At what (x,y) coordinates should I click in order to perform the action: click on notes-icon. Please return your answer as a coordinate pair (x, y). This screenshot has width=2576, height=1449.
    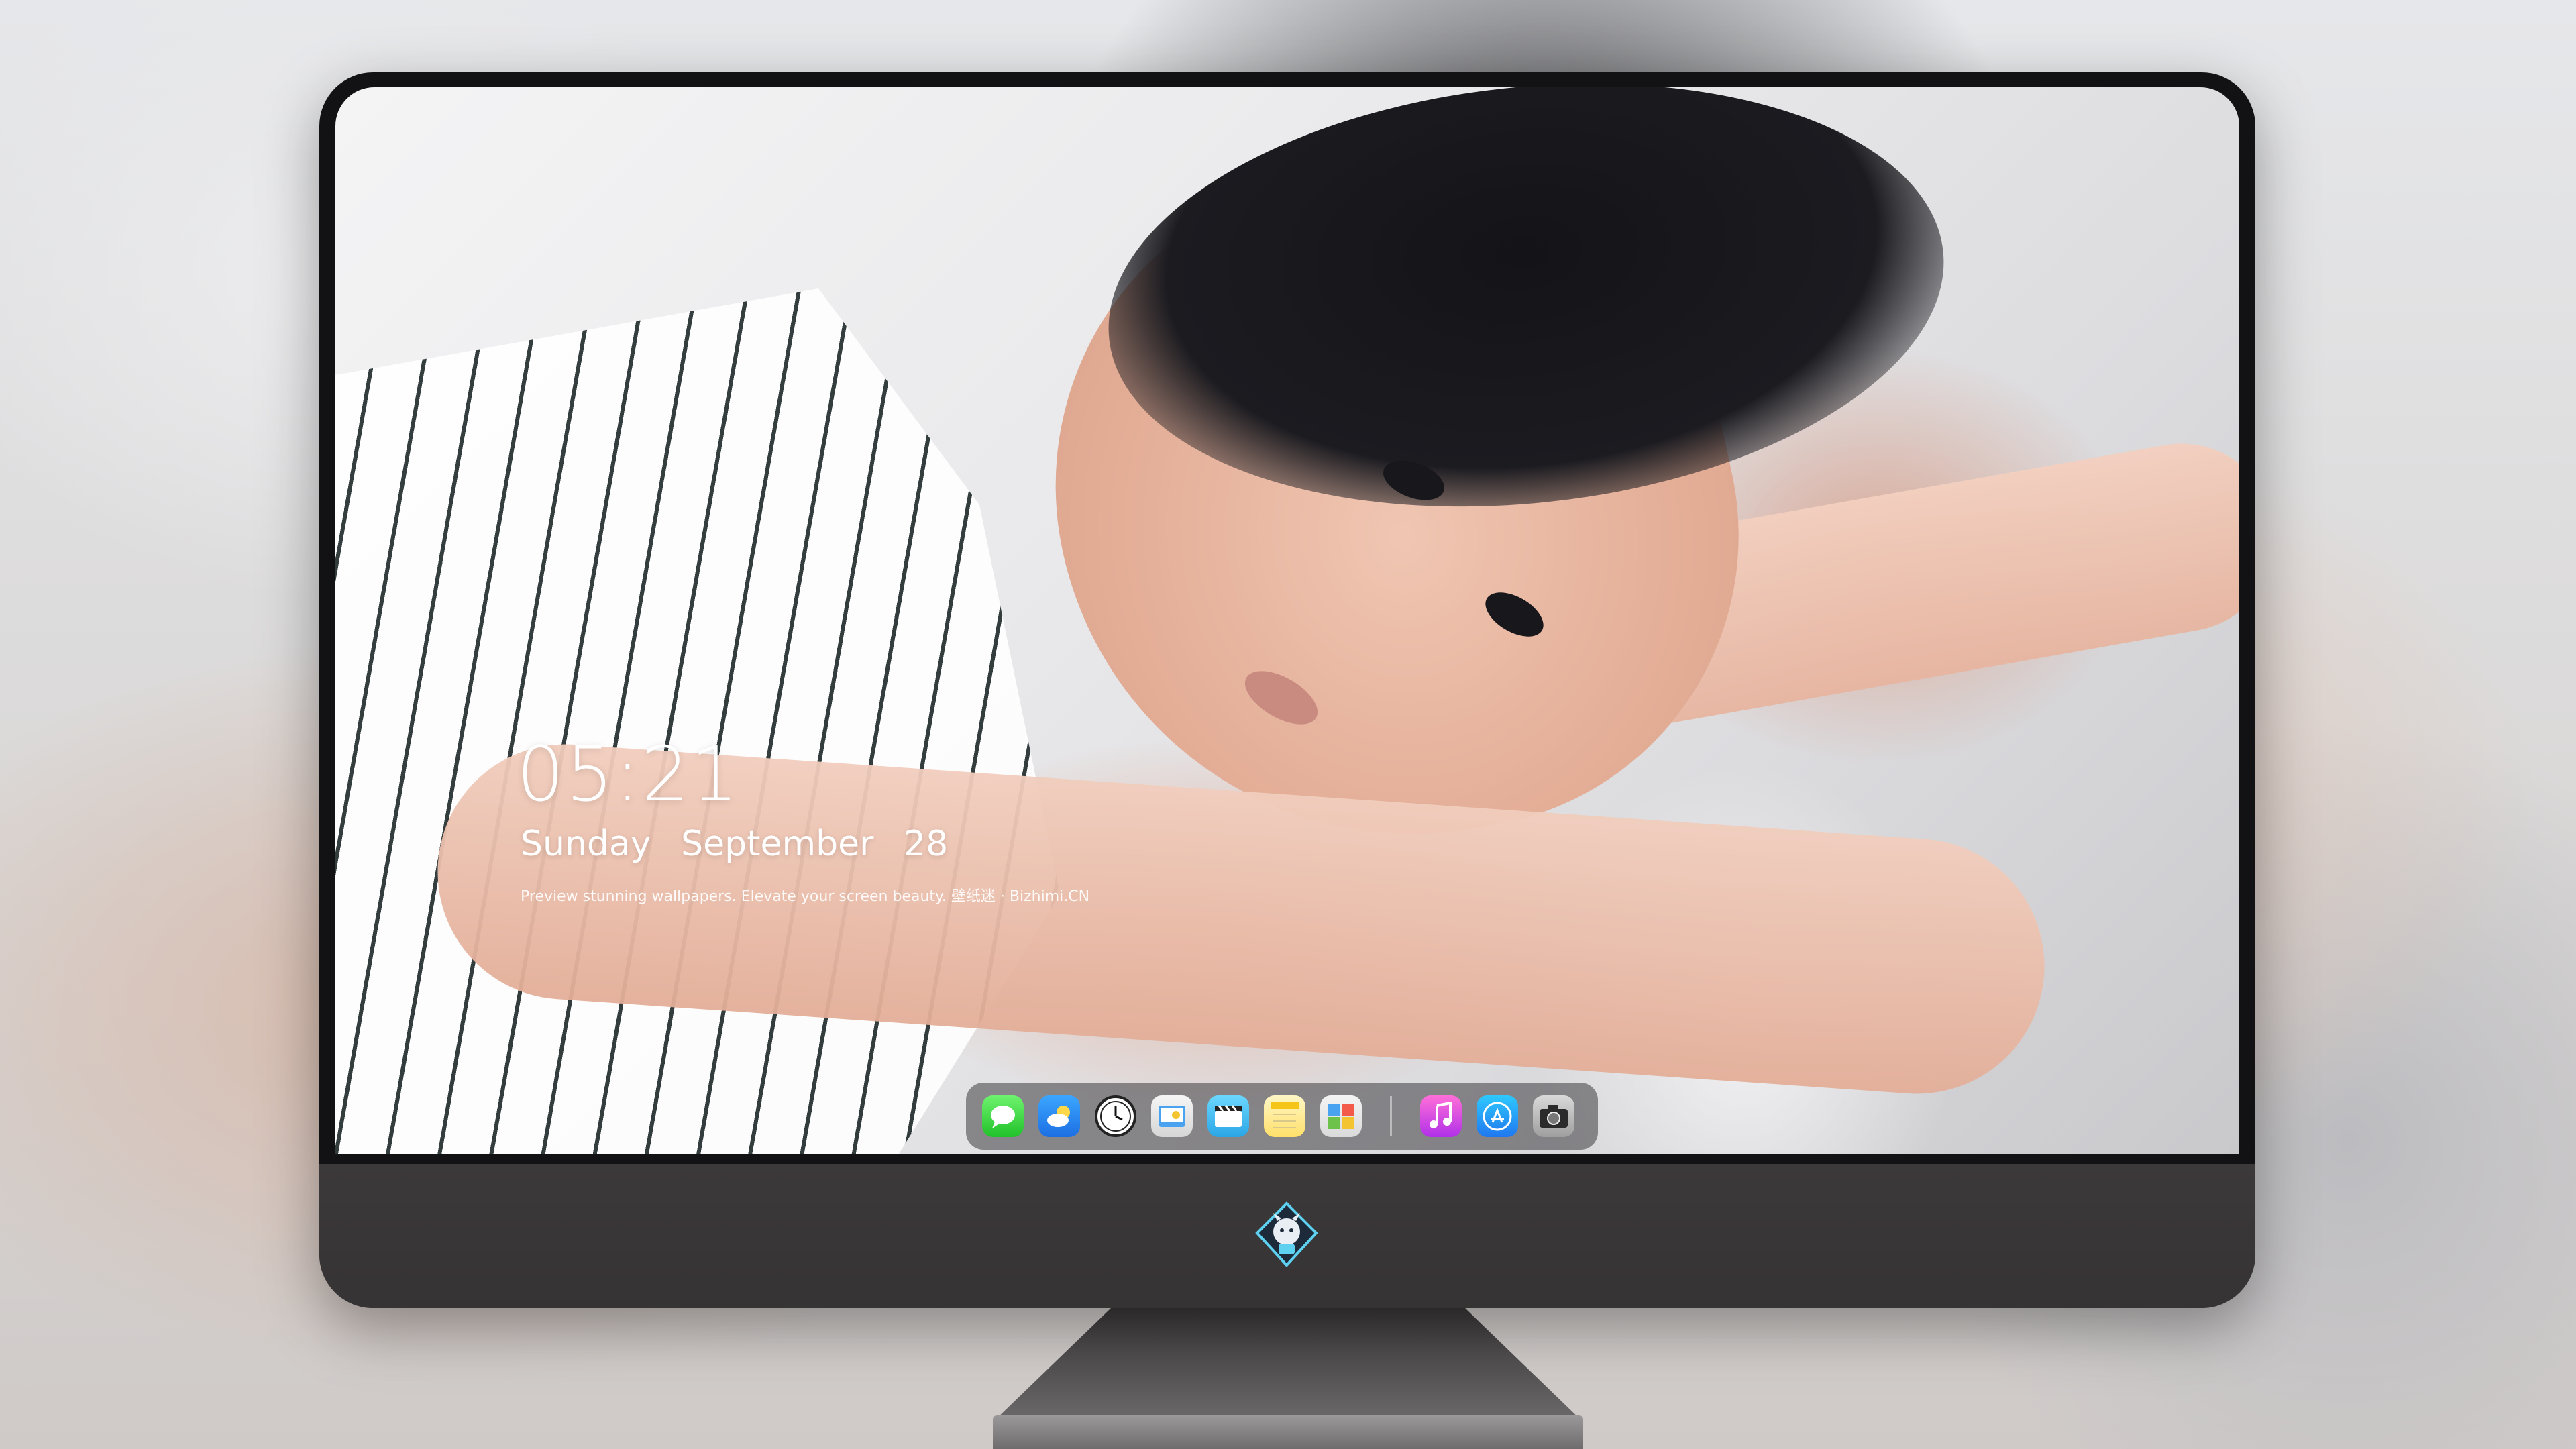
    Looking at the image, I should click on (1284, 1116).